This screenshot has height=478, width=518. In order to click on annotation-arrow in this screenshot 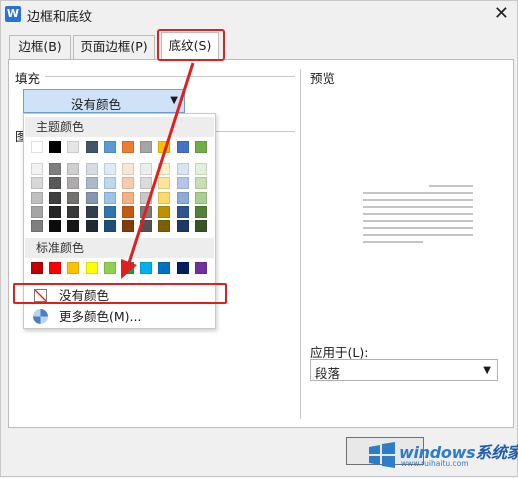, I will do `click(158, 170)`.